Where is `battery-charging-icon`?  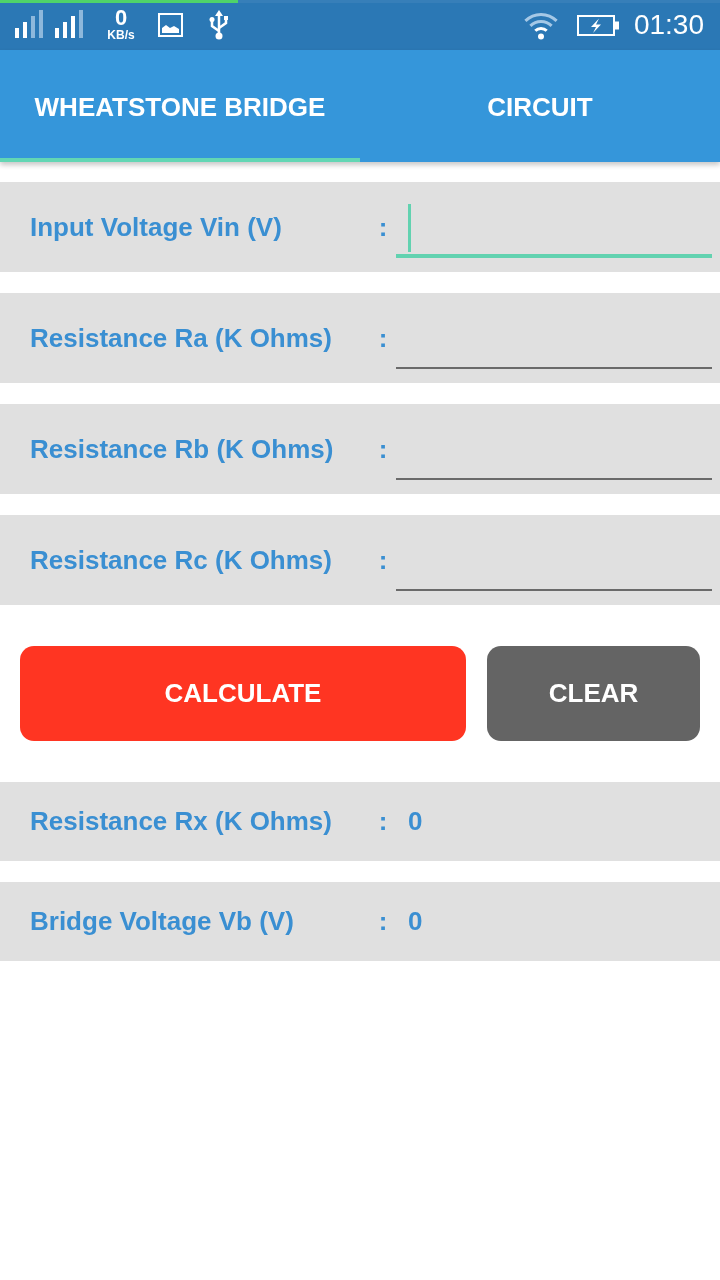
battery-charging-icon is located at coordinates (597, 25).